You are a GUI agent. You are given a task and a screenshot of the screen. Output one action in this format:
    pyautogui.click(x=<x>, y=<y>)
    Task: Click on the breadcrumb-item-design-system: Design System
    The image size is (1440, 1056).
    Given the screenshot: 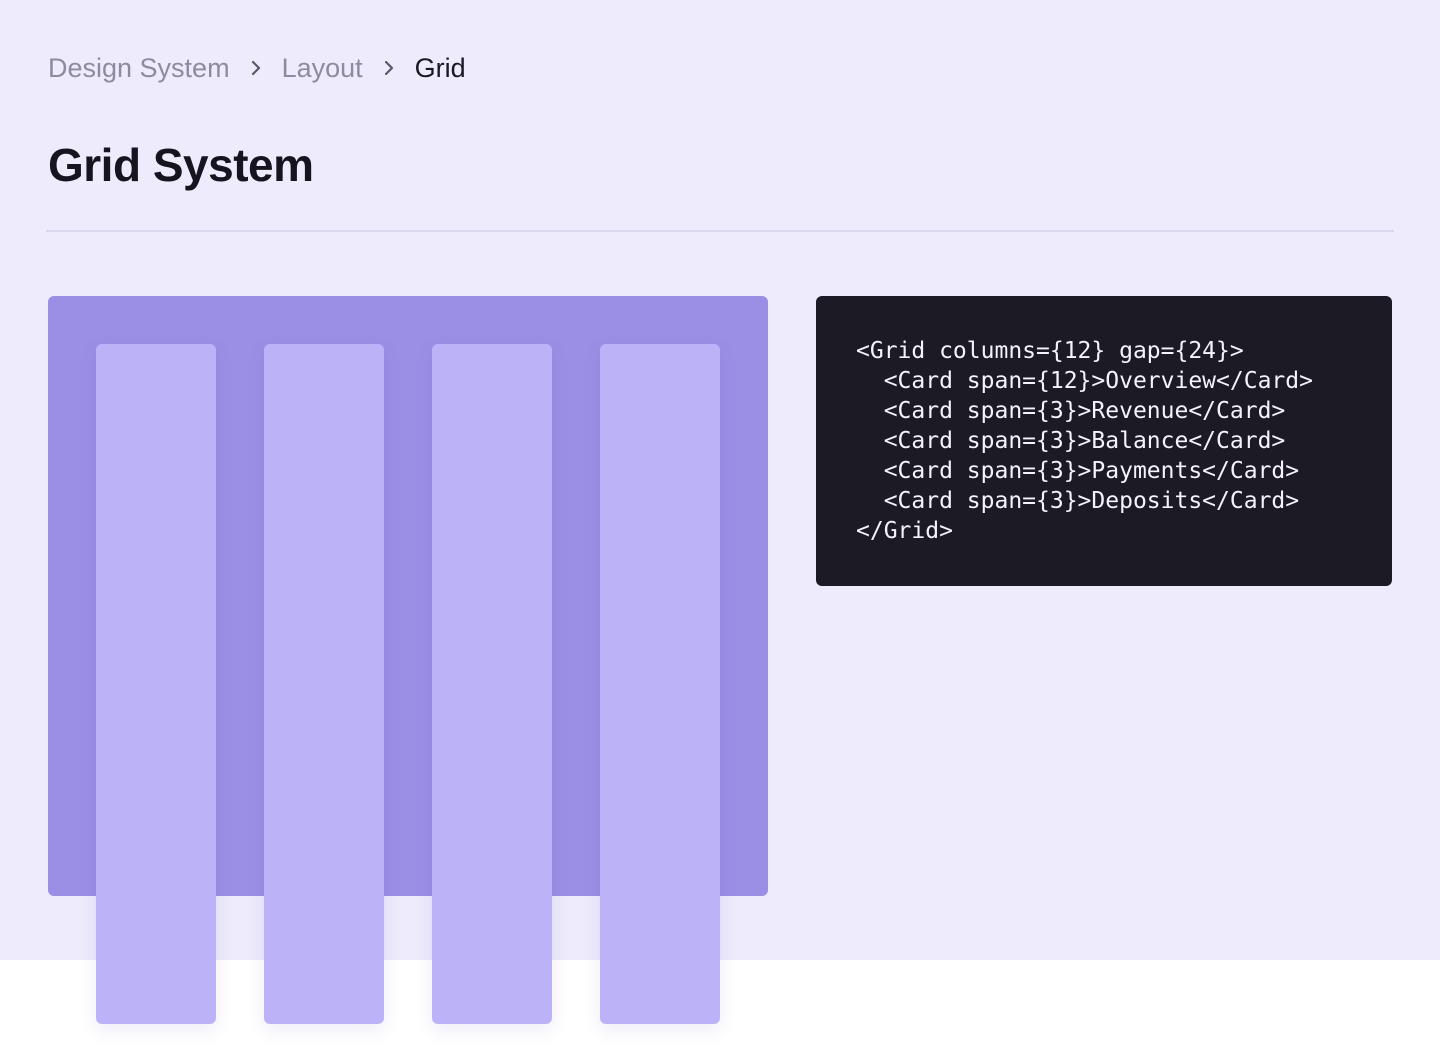 What is the action you would take?
    pyautogui.click(x=139, y=68)
    